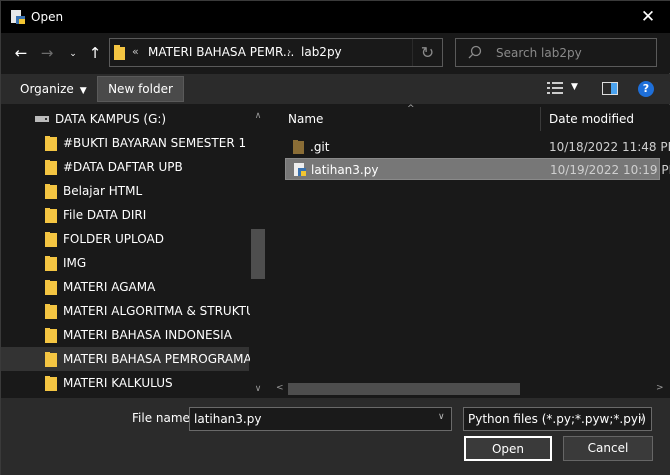 This screenshot has width=670, height=475. Describe the element at coordinates (113, 239) in the screenshot. I see `nav-folder-label: FOLDER UPLOAD` at that location.